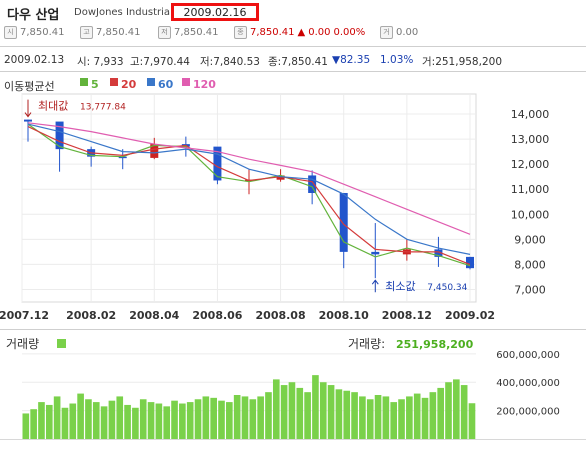 This screenshot has height=464, width=586. I want to click on quote-low-value: 7,850.41, so click(196, 32).